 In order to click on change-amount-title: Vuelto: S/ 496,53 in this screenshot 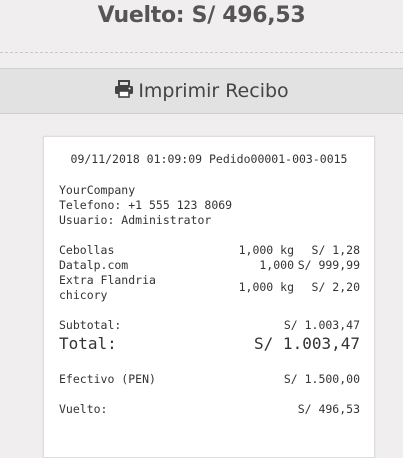, I will do `click(201, 15)`.